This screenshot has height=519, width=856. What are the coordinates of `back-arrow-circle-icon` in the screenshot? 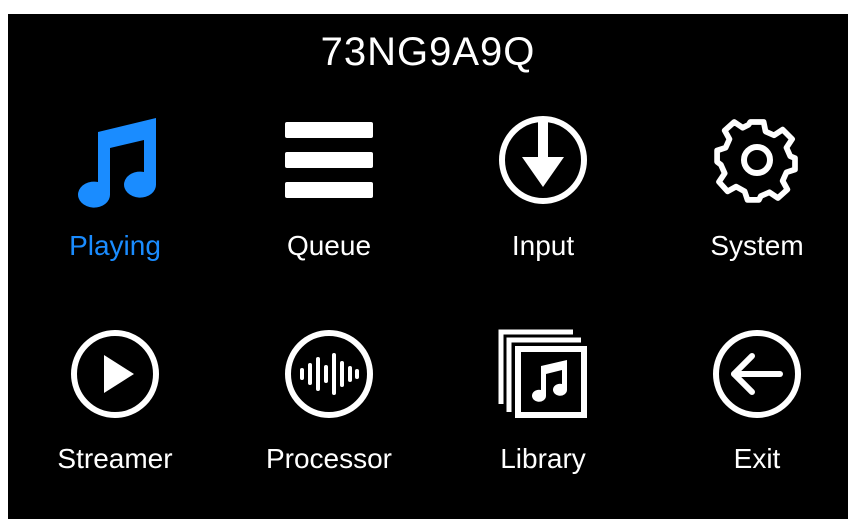 It's located at (753, 374).